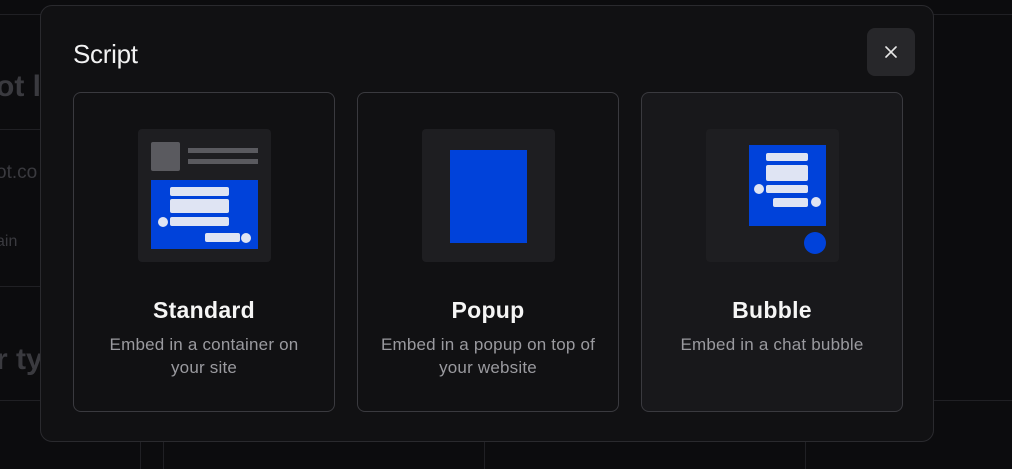 This screenshot has height=469, width=1012. Describe the element at coordinates (772, 195) in the screenshot. I see `bubble-embed-illustration` at that location.